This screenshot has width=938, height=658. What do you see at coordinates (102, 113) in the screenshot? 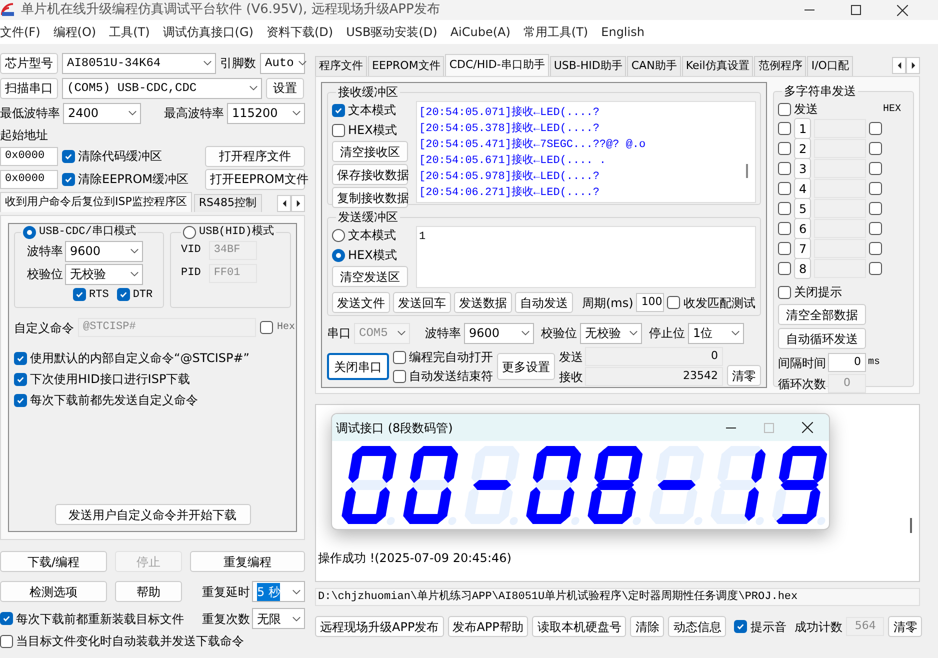
I see `dropdown: 2400` at bounding box center [102, 113].